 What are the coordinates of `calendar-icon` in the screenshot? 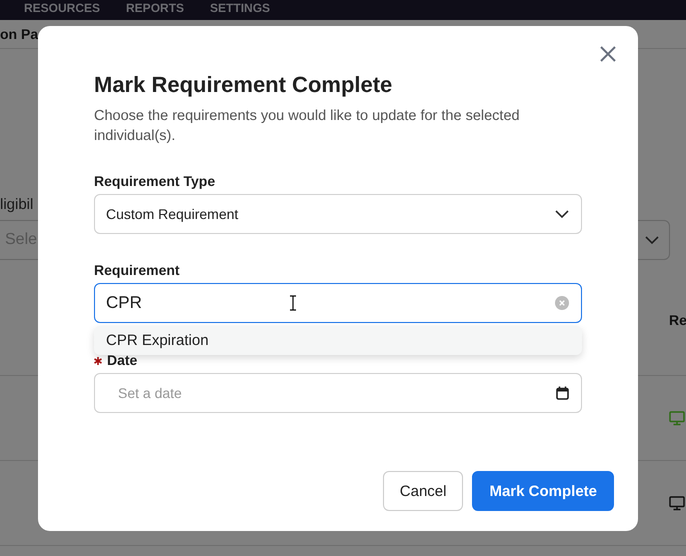 It's located at (562, 393).